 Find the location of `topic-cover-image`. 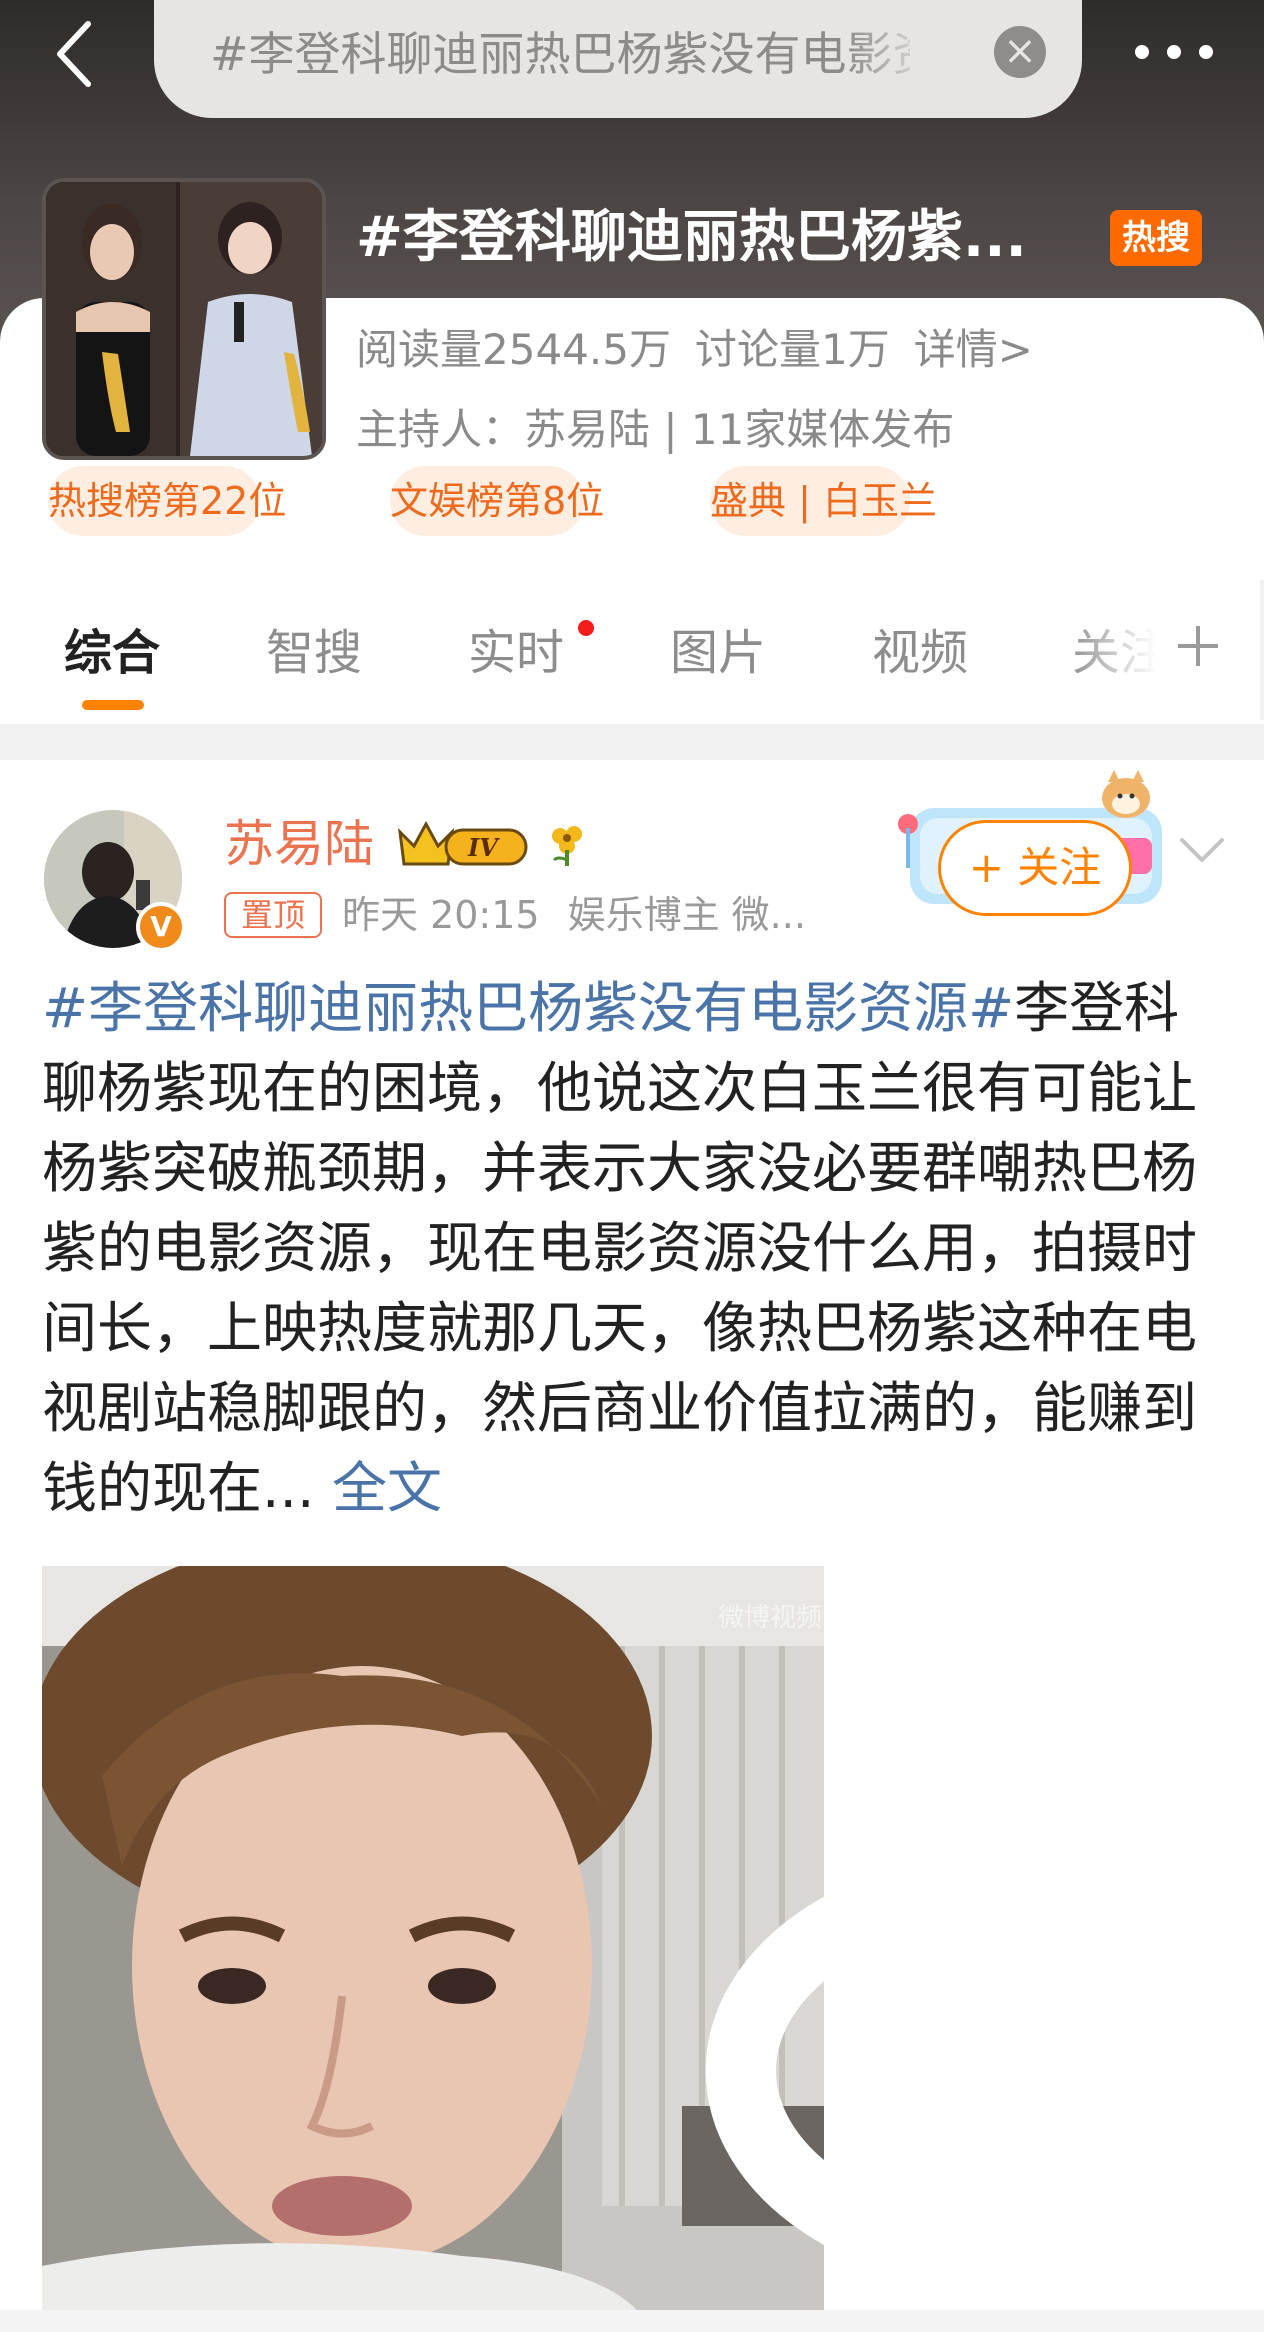

topic-cover-image is located at coordinates (184, 319).